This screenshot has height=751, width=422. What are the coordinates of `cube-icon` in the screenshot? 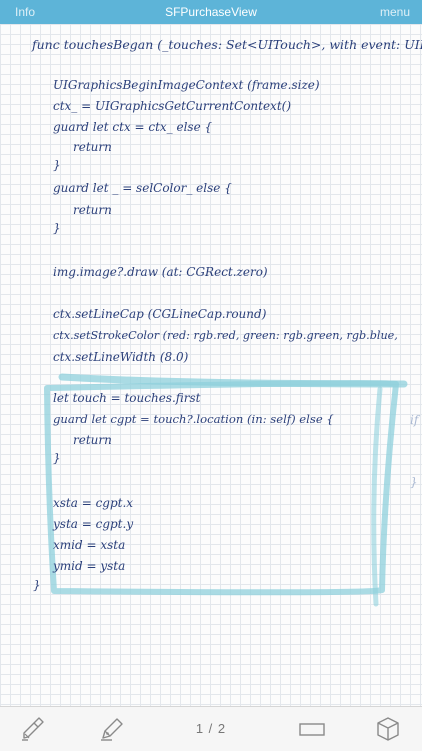 It's located at (388, 729).